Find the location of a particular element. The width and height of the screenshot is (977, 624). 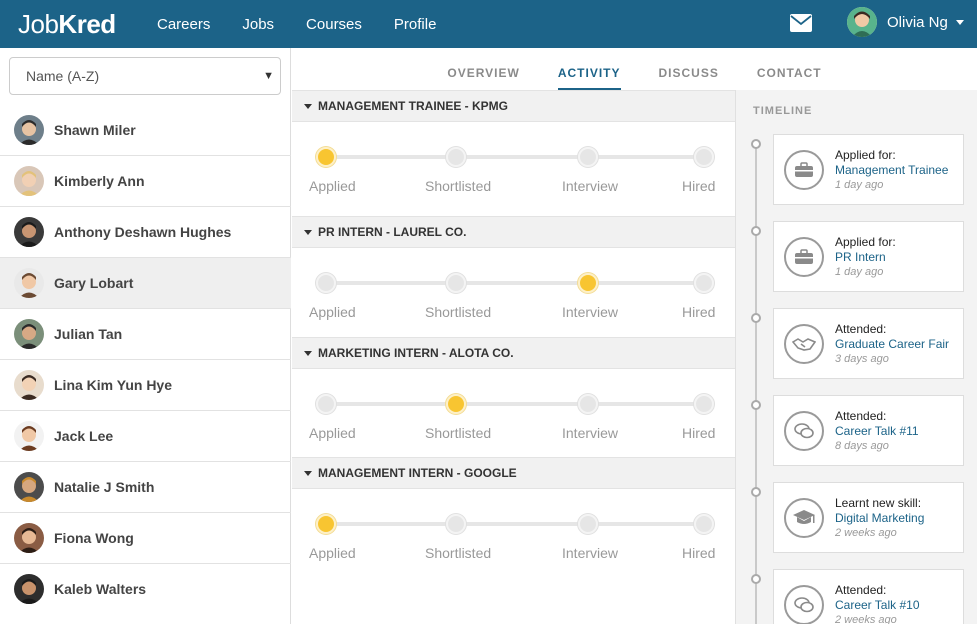

application-header: PR INTERN - LAUREL CO. is located at coordinates (513, 232).